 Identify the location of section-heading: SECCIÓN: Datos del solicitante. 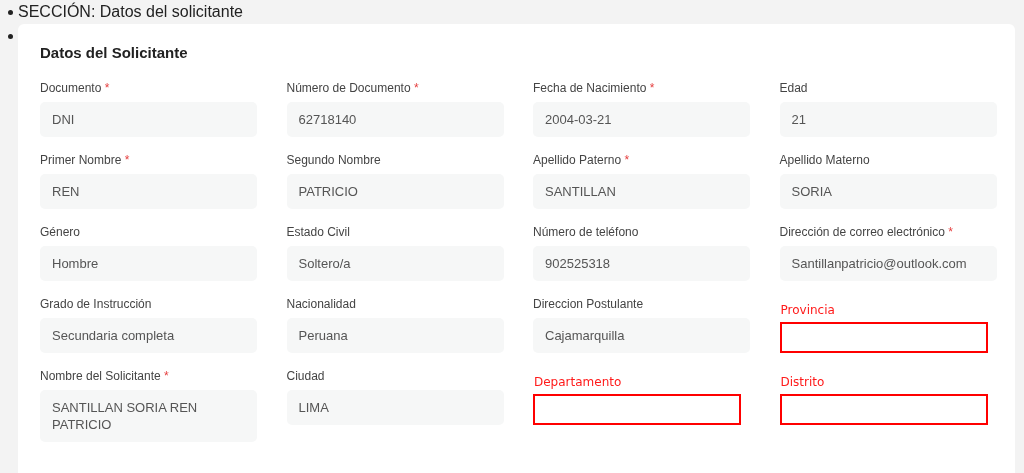
(130, 12).